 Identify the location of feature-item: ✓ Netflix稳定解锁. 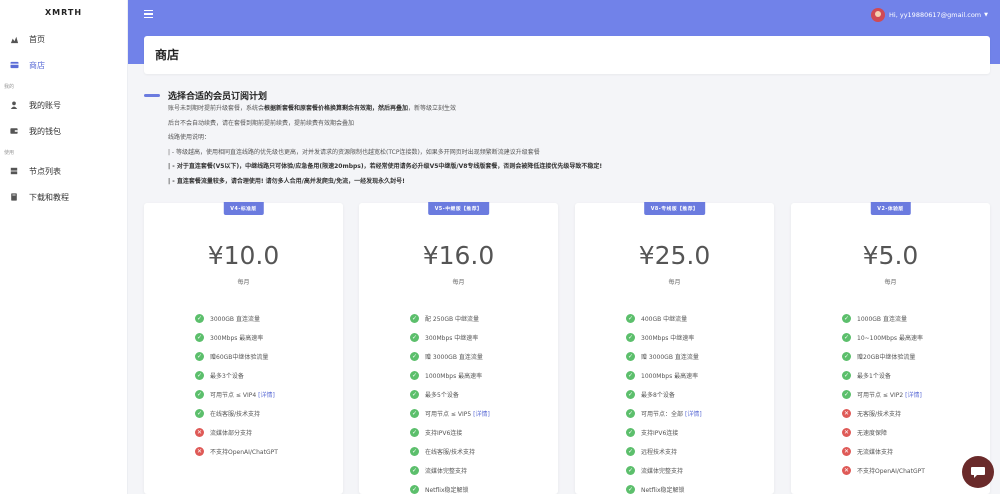
(664, 487).